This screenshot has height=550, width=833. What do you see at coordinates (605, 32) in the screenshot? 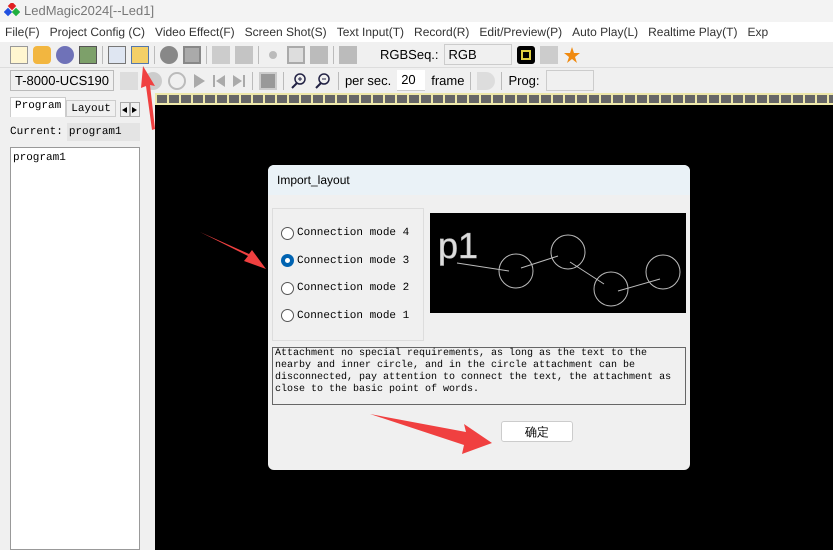
I see `menu-item: Auto Play(L)` at bounding box center [605, 32].